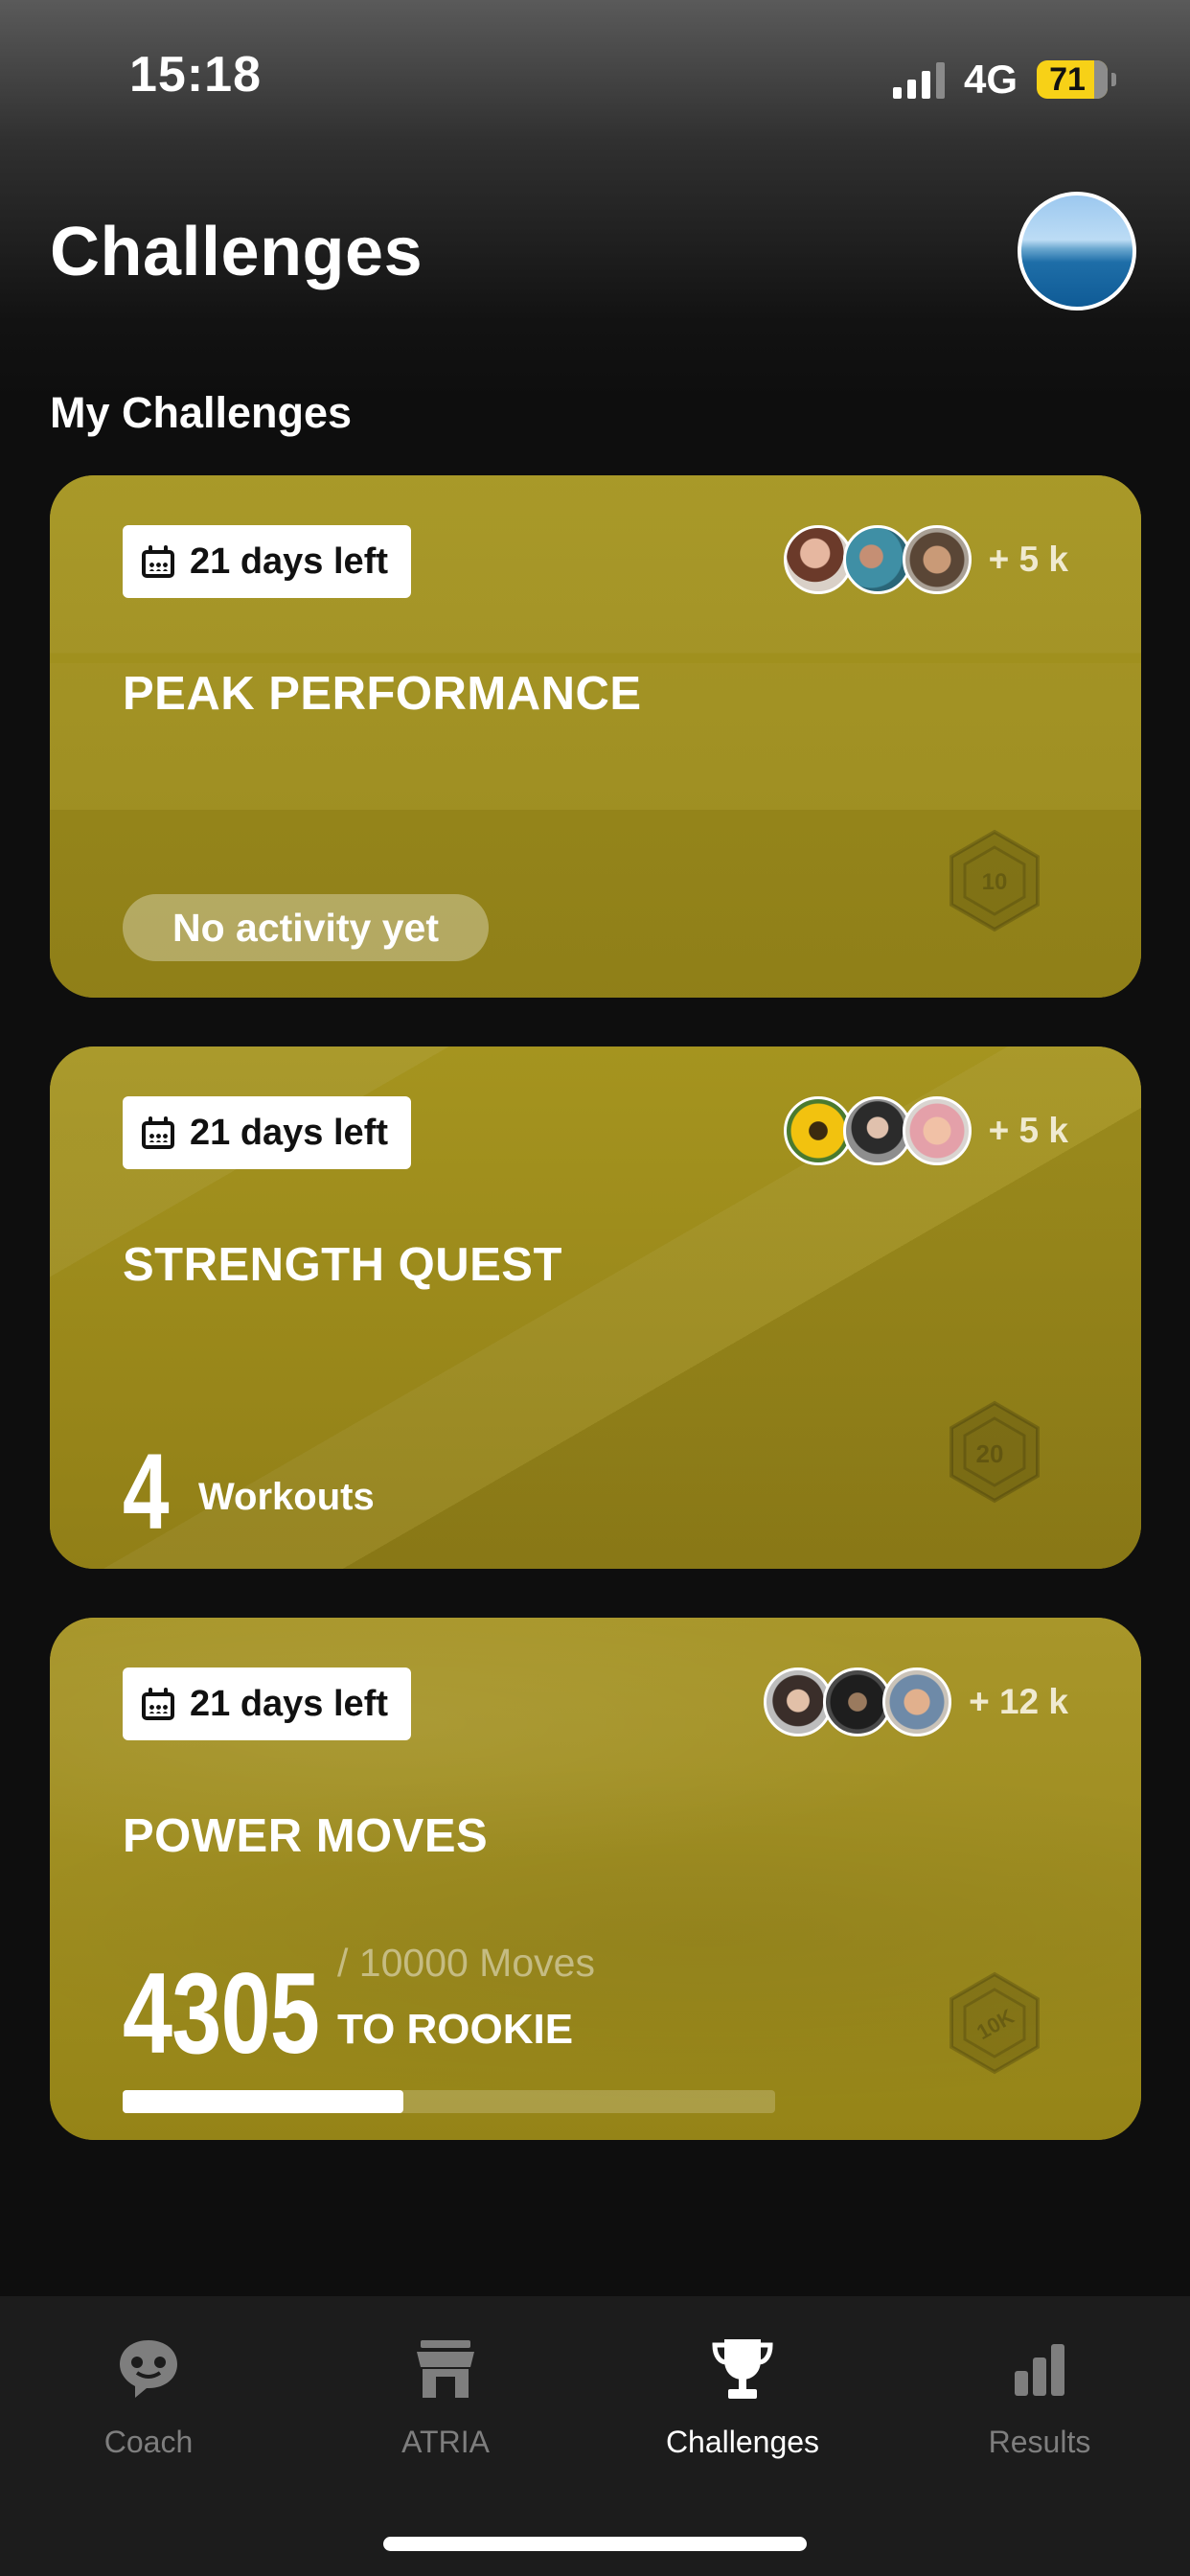 The image size is (1190, 2576). Describe the element at coordinates (995, 2023) in the screenshot. I see `medal-badge-icon: 10K` at that location.